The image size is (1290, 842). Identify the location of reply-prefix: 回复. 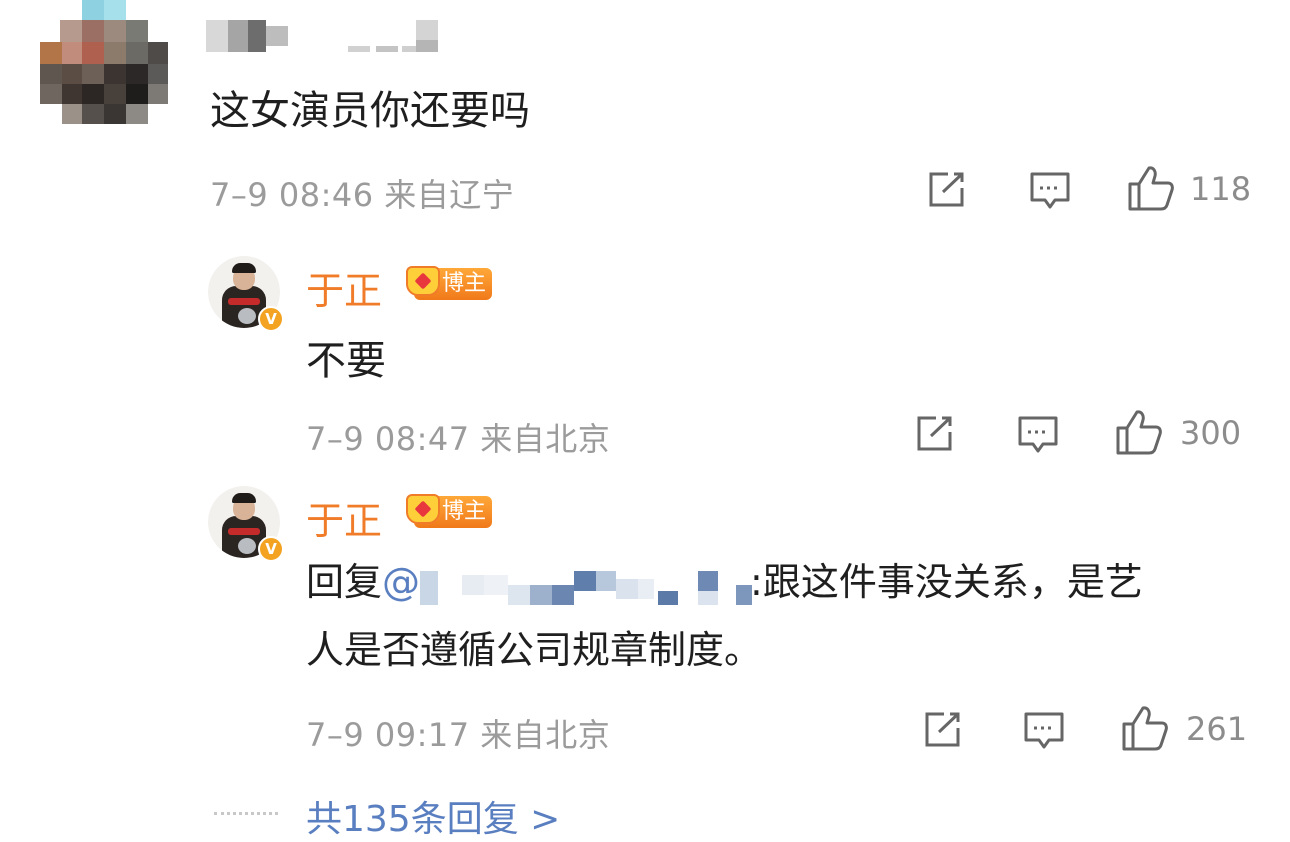
(344, 582).